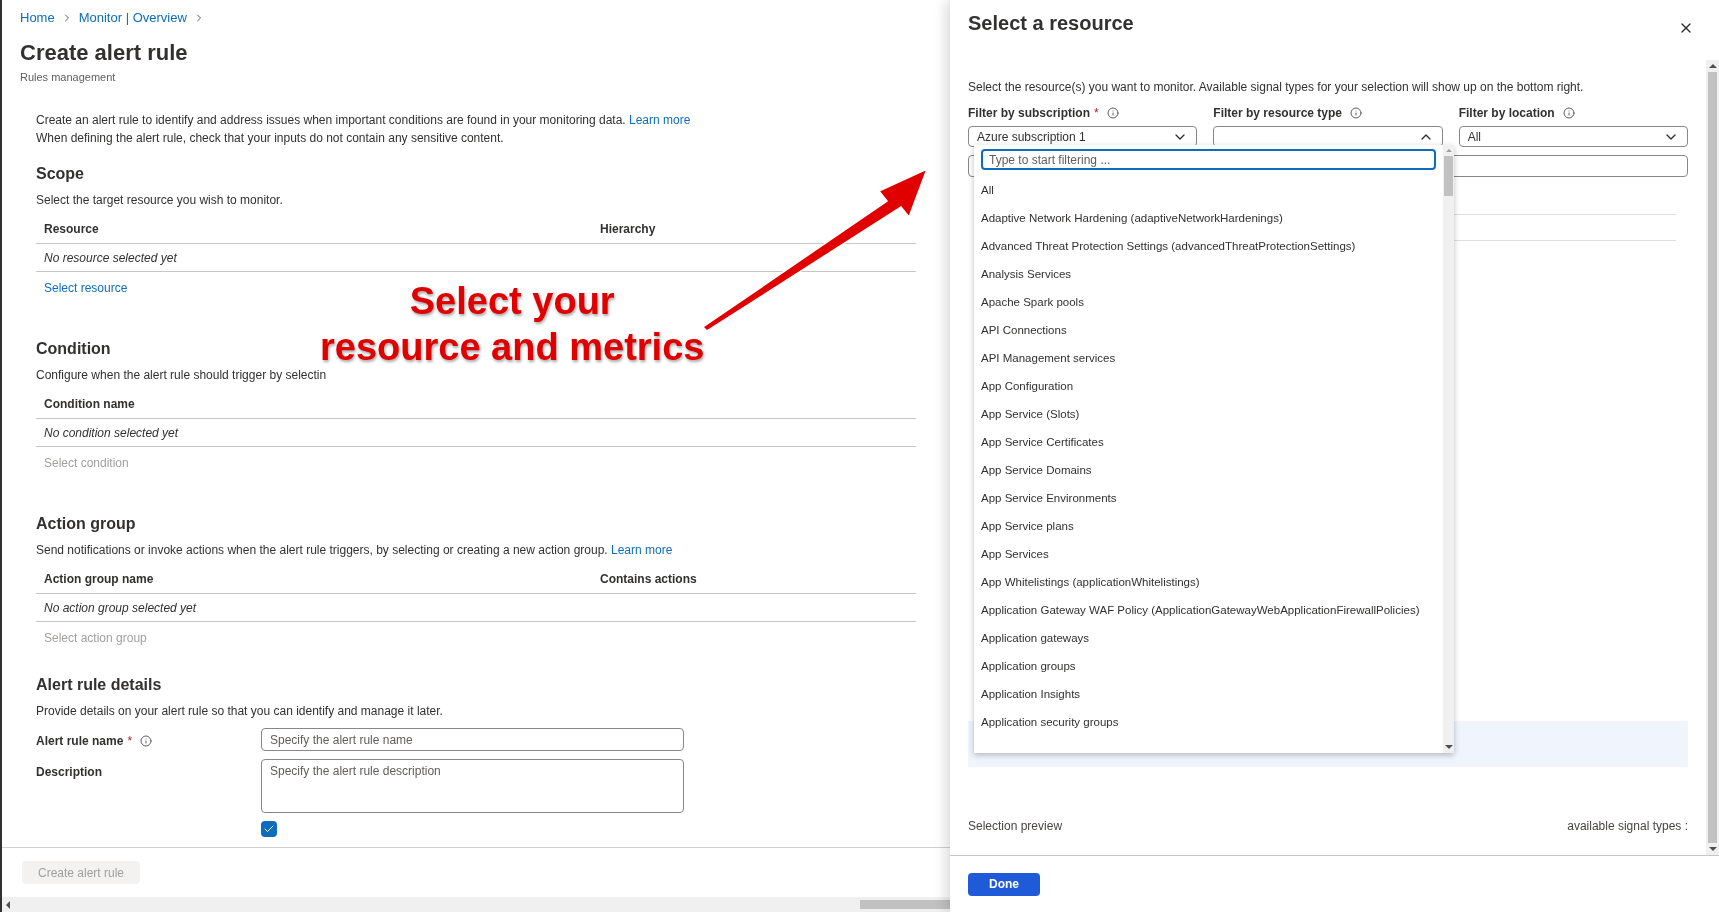 This screenshot has height=912, width=1719. I want to click on empty-row-text: No resource selected yet, so click(110, 258).